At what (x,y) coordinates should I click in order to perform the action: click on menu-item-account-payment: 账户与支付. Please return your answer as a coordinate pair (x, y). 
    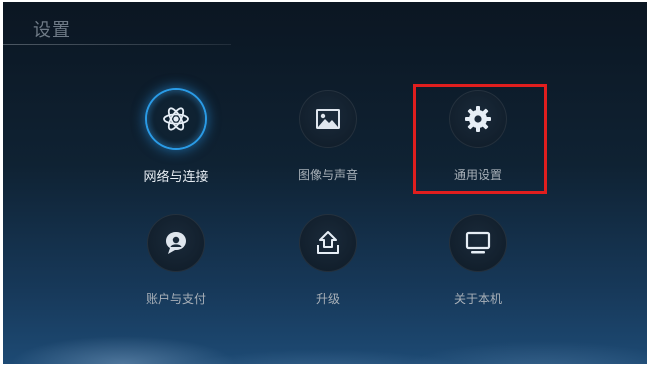
    Looking at the image, I should click on (177, 269).